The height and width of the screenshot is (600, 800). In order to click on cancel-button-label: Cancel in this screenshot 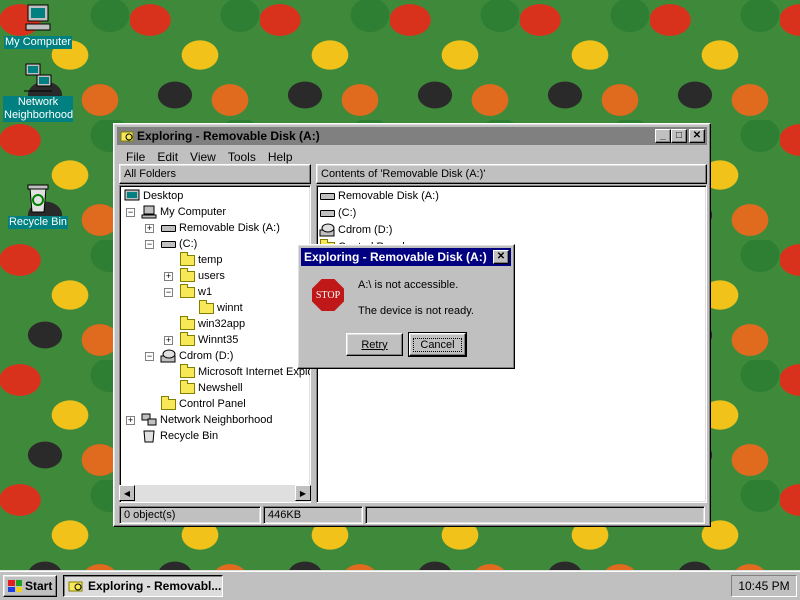, I will do `click(437, 344)`.